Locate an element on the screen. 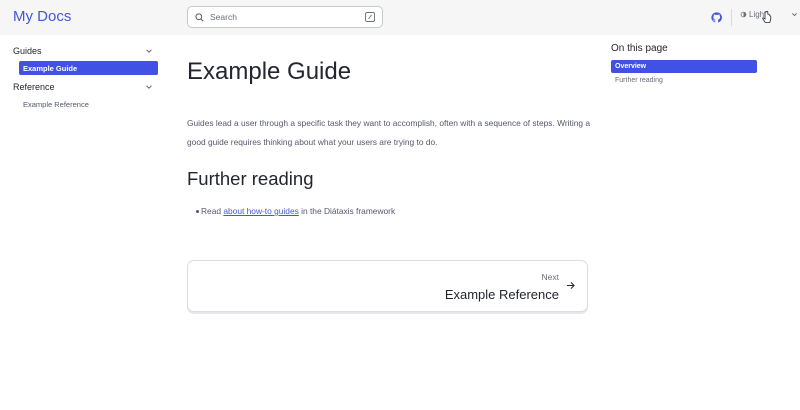 This screenshot has width=800, height=410. toc-item-overview: Overview is located at coordinates (684, 66).